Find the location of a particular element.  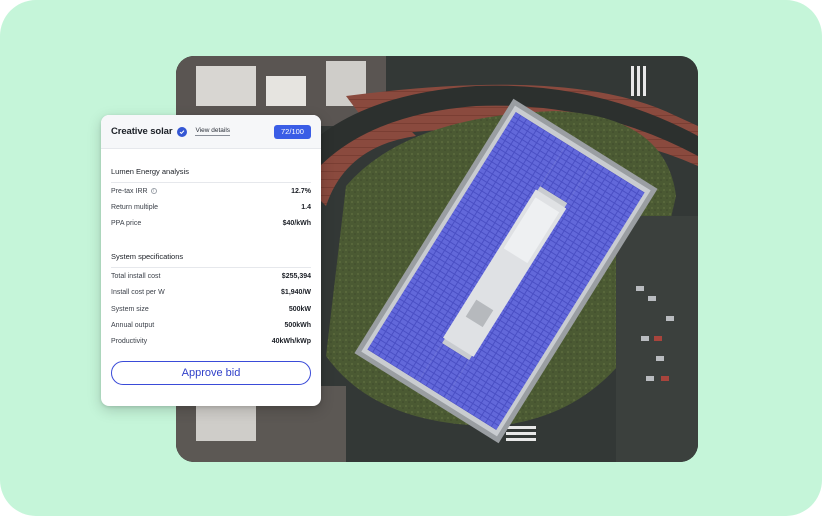

spec-row: Annual output 500kWh is located at coordinates (211, 325).